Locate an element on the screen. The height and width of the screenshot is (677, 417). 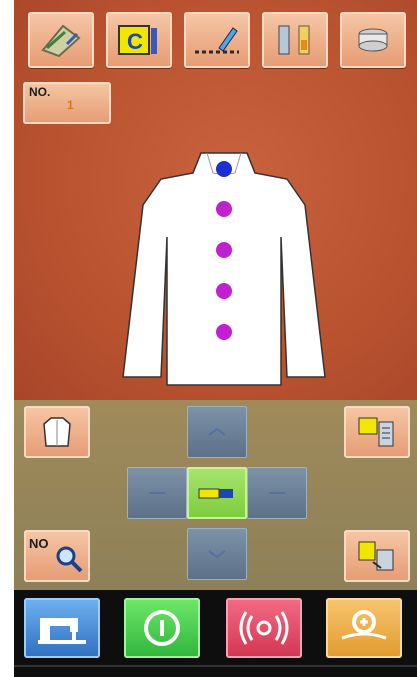
bobbin-wind-button is located at coordinates (373, 40).